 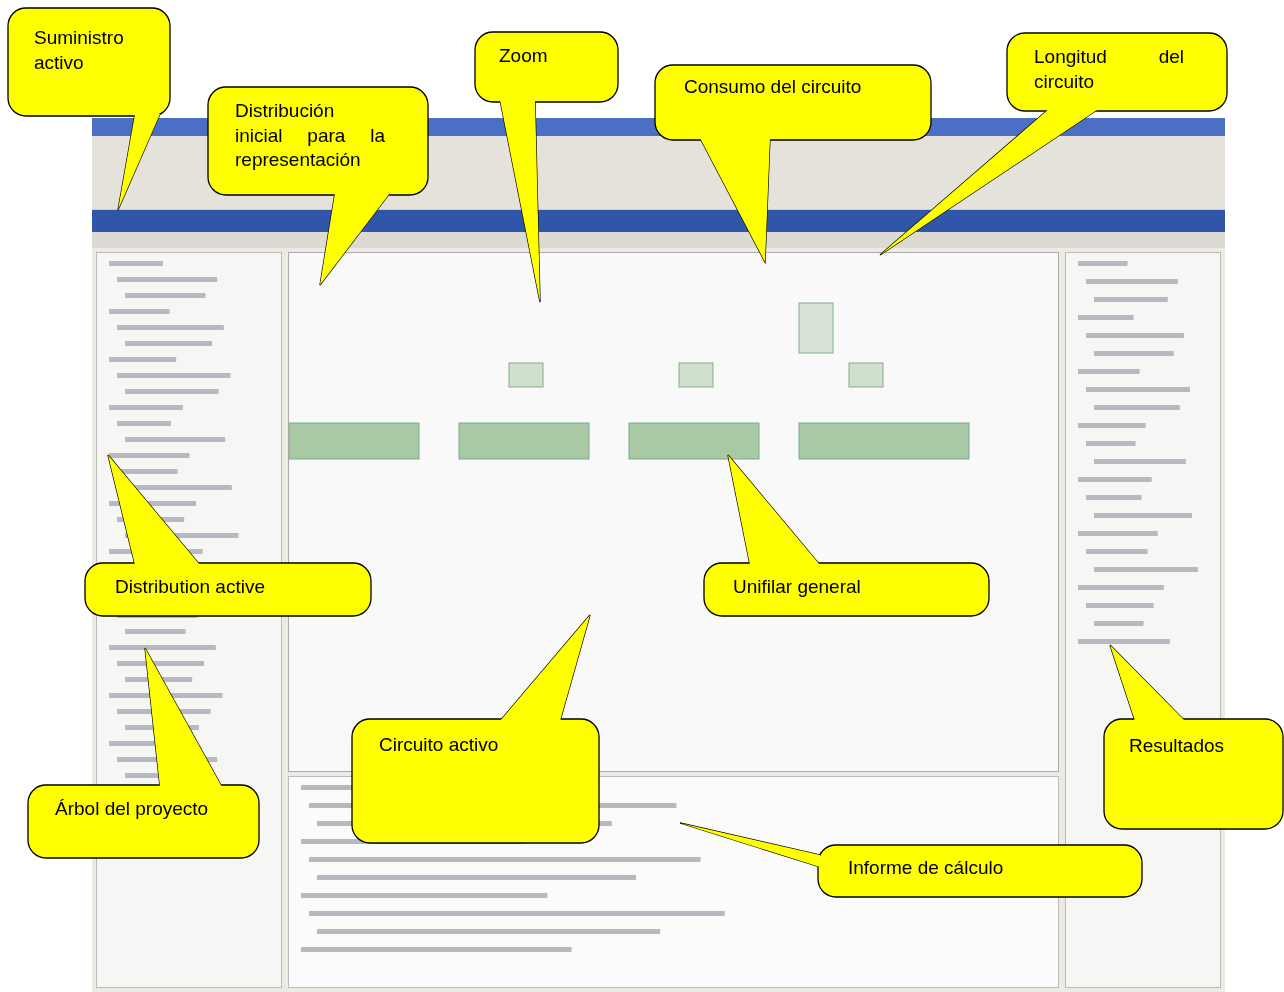 What do you see at coordinates (926, 868) in the screenshot?
I see `callout-label: Informe de cálculo` at bounding box center [926, 868].